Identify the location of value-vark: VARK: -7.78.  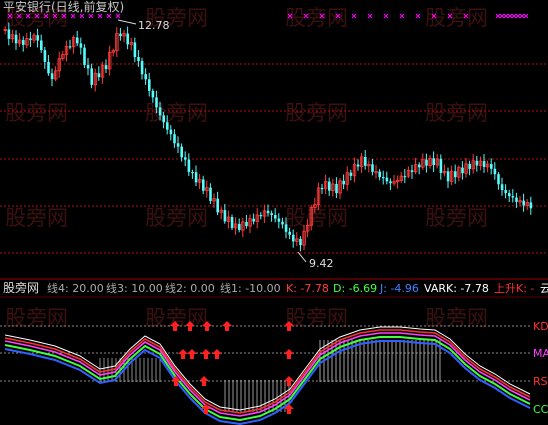
(456, 288).